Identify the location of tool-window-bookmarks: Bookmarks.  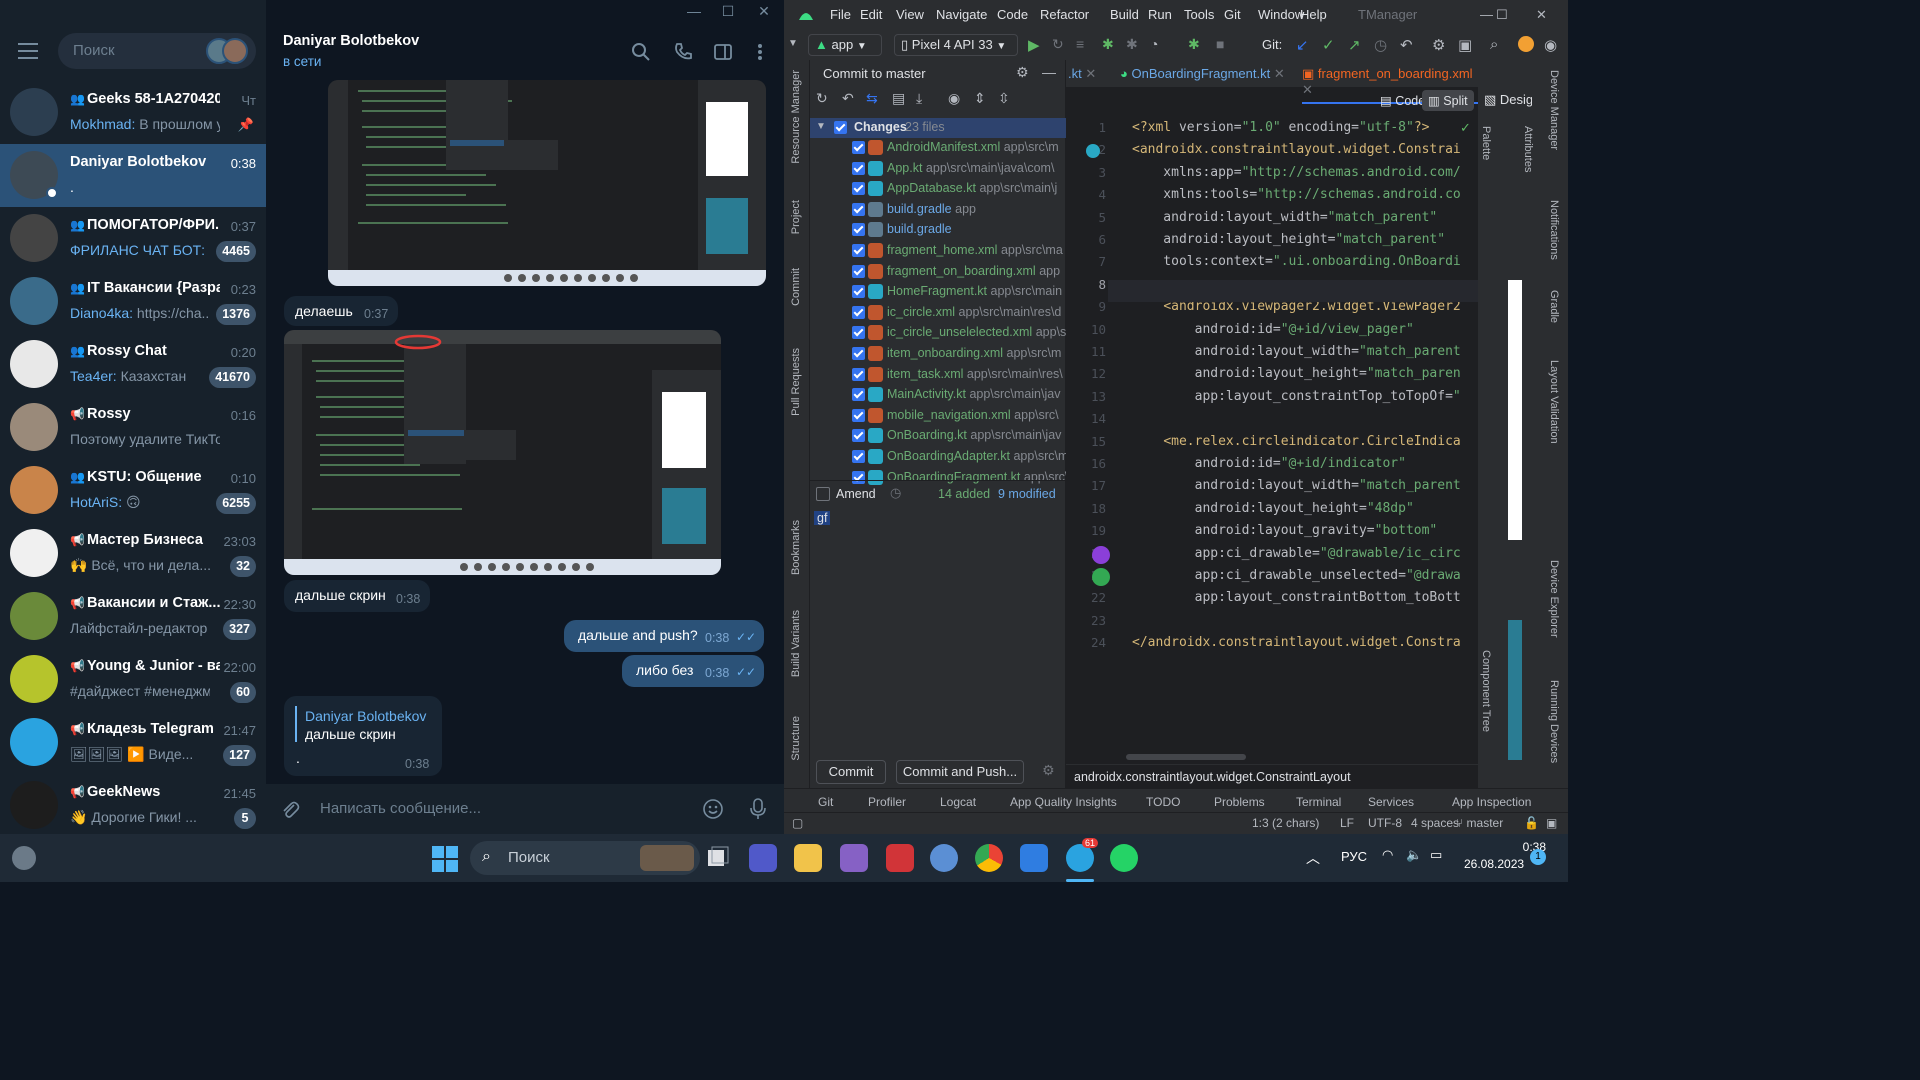
(796, 547).